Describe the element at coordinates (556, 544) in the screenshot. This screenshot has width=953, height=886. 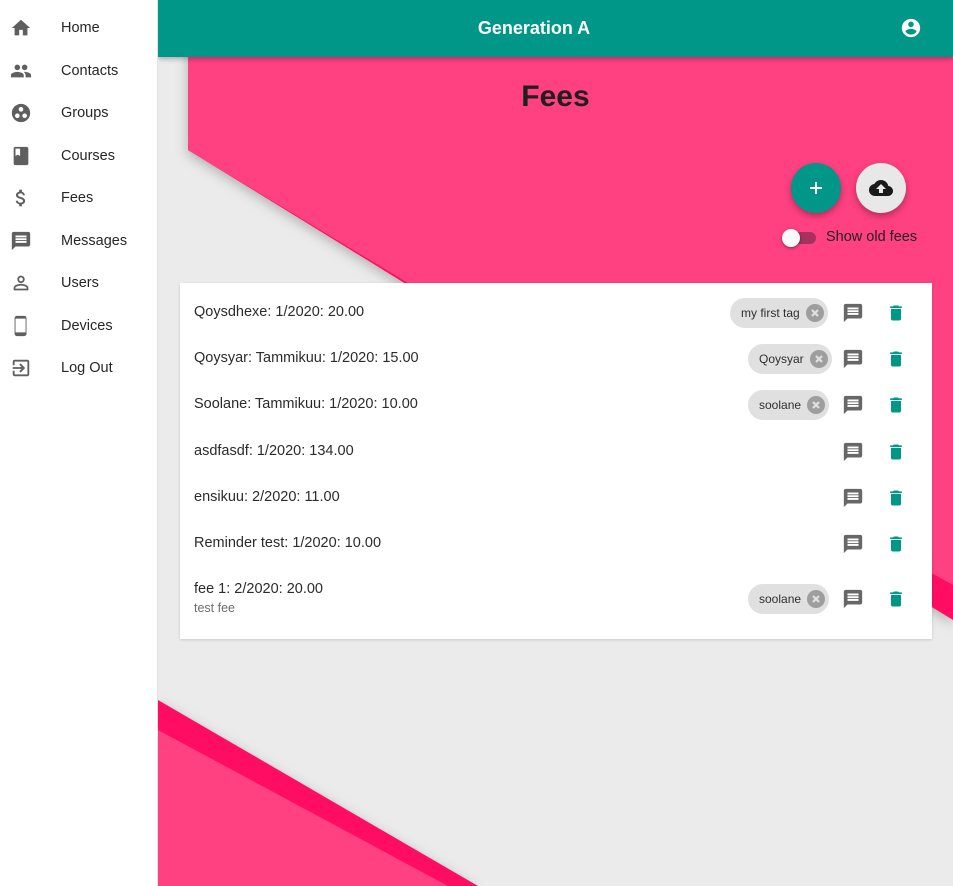
I see `list-item: Reminder test: 1/2020: 10.00` at that location.